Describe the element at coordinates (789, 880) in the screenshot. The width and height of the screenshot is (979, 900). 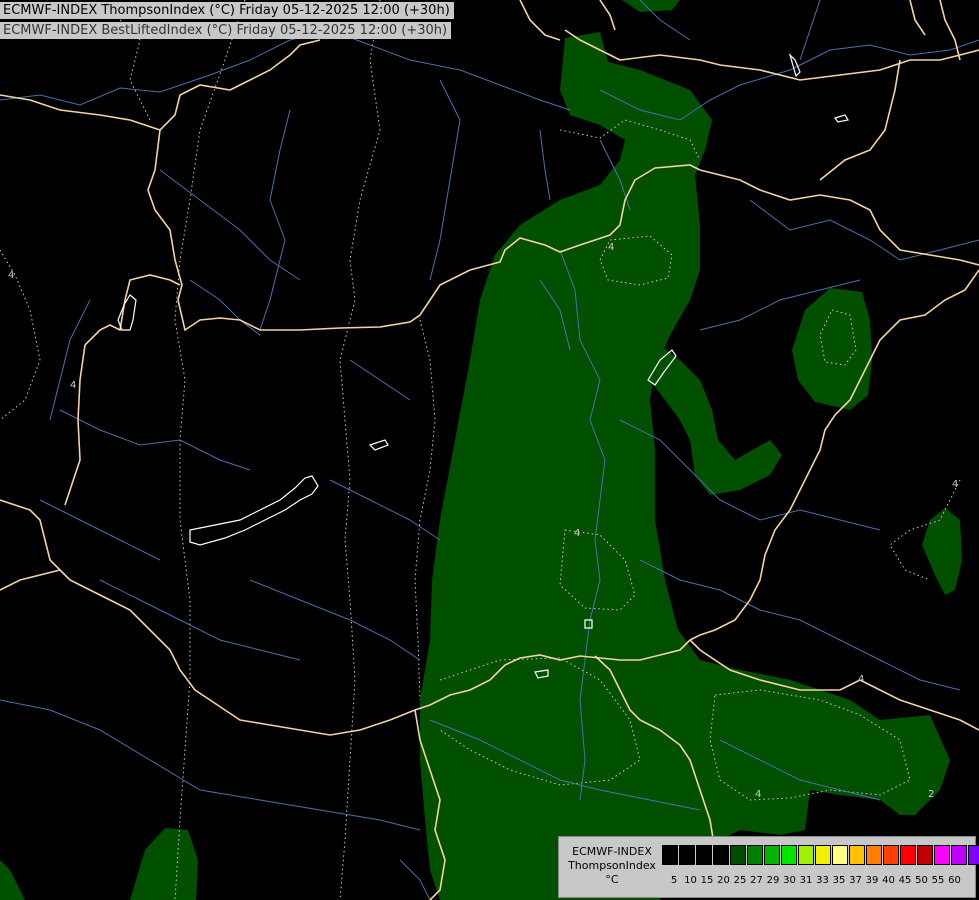
I see `legend-label: 30` at that location.